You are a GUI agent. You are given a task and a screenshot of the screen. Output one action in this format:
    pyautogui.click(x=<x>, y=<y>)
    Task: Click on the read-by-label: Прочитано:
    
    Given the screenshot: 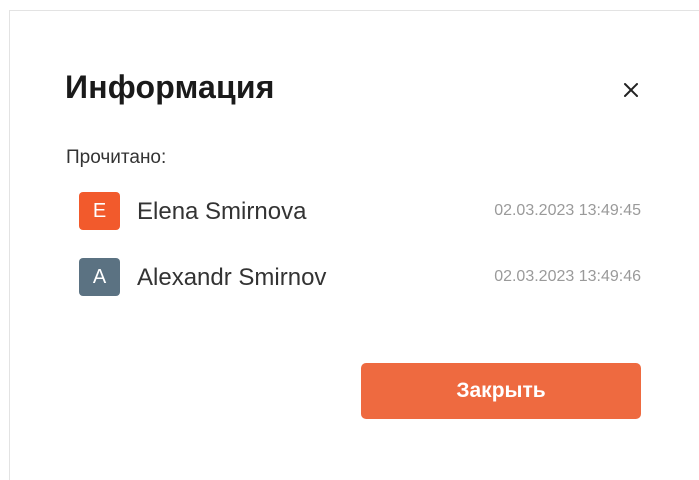 What is the action you would take?
    pyautogui.click(x=116, y=157)
    